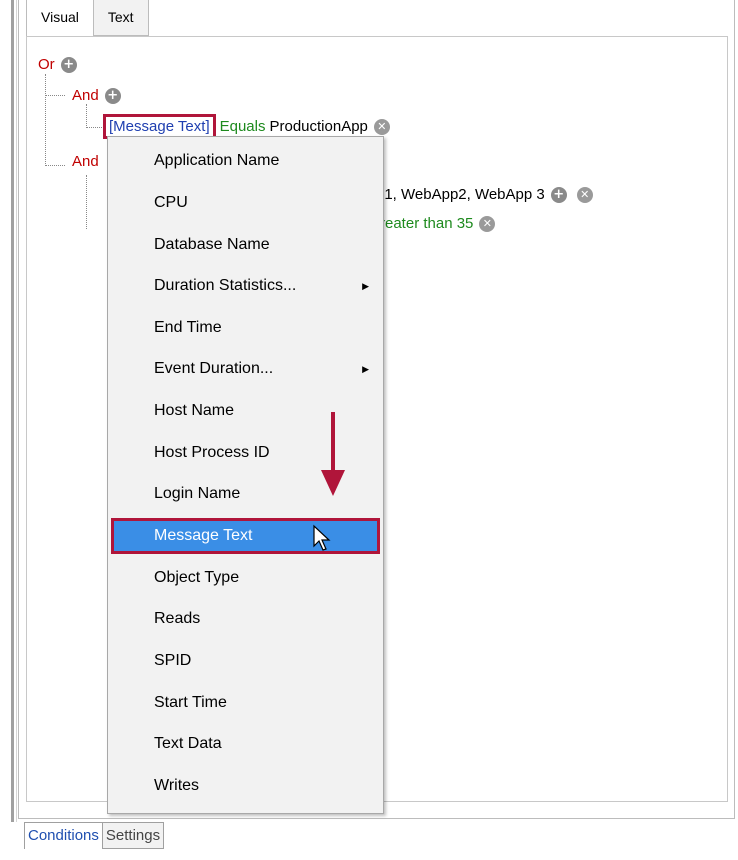 The image size is (738, 860). I want to click on menu-item-label: Message Text, so click(203, 535).